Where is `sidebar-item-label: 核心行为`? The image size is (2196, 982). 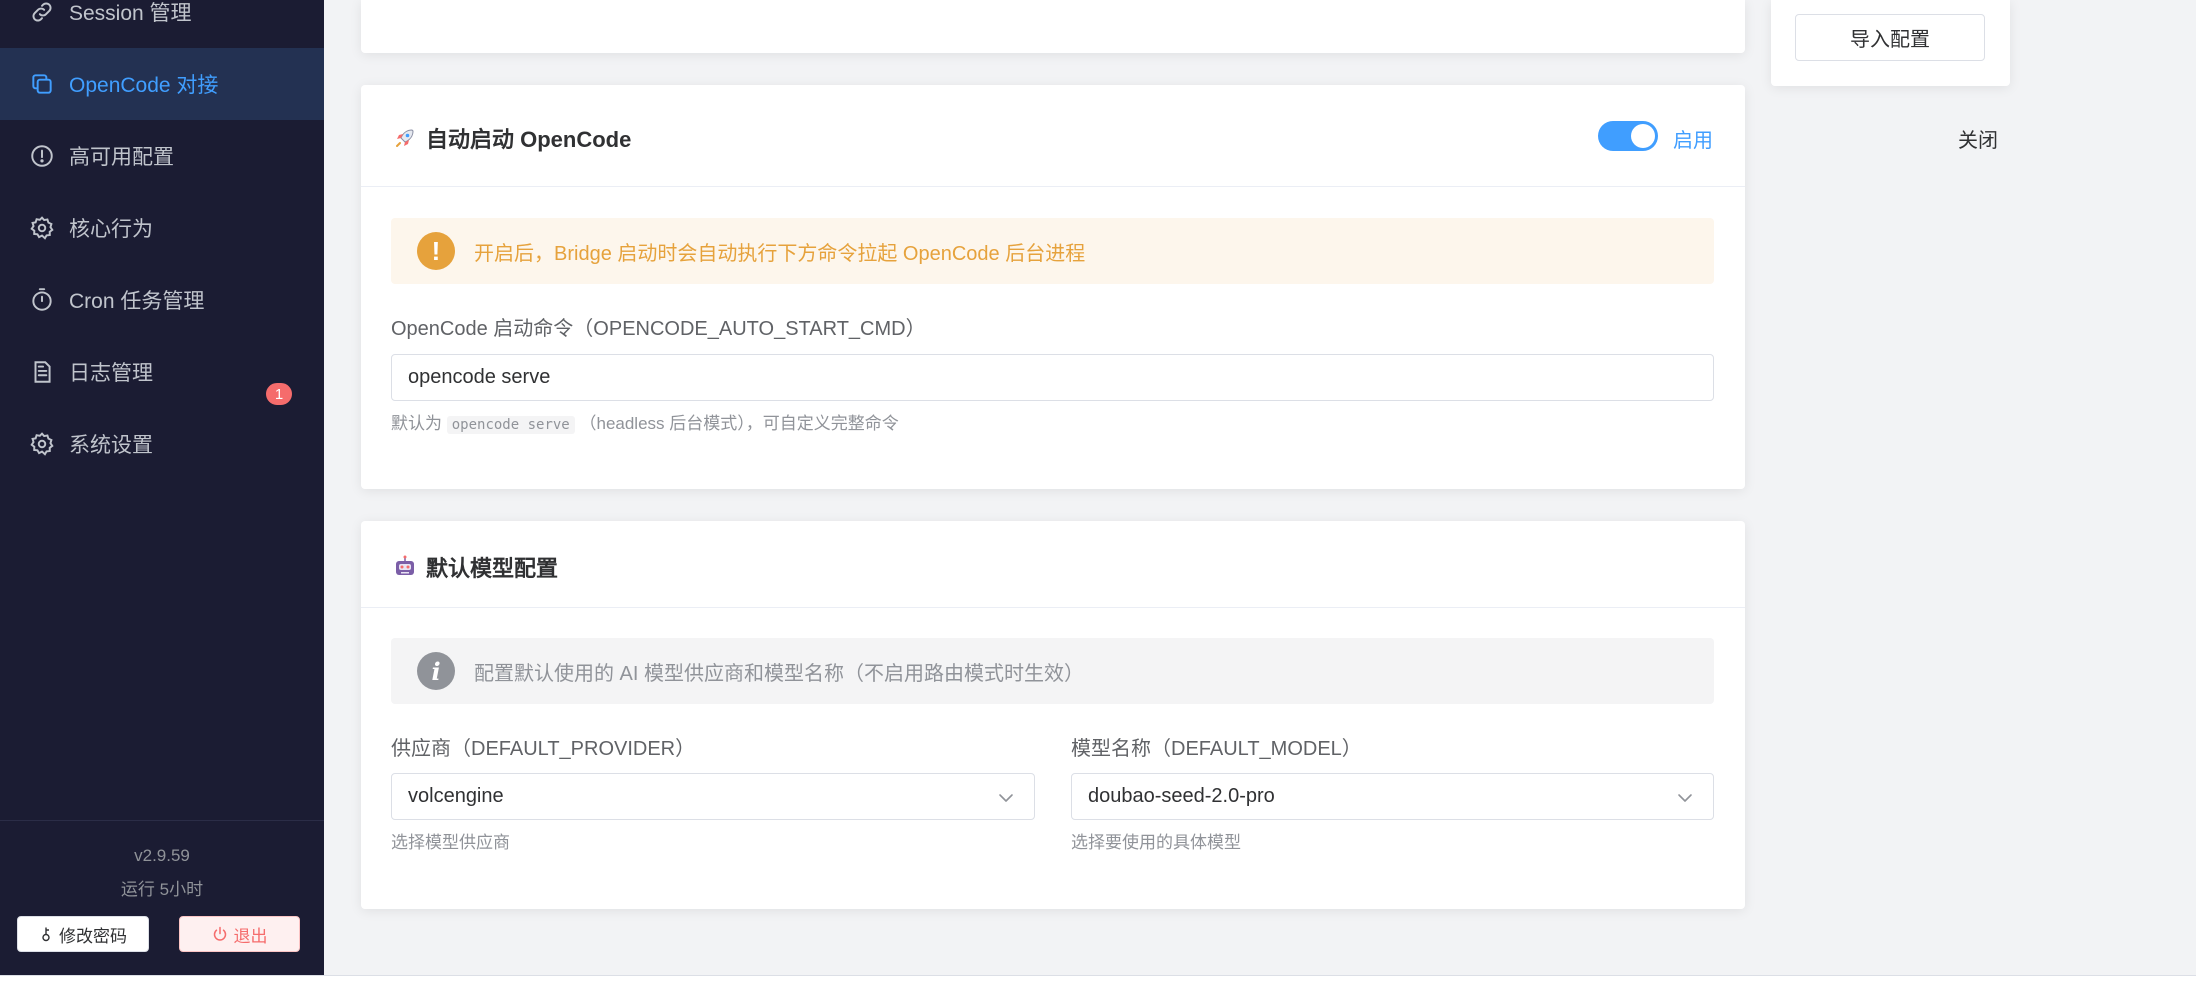 sidebar-item-label: 核心行为 is located at coordinates (111, 229).